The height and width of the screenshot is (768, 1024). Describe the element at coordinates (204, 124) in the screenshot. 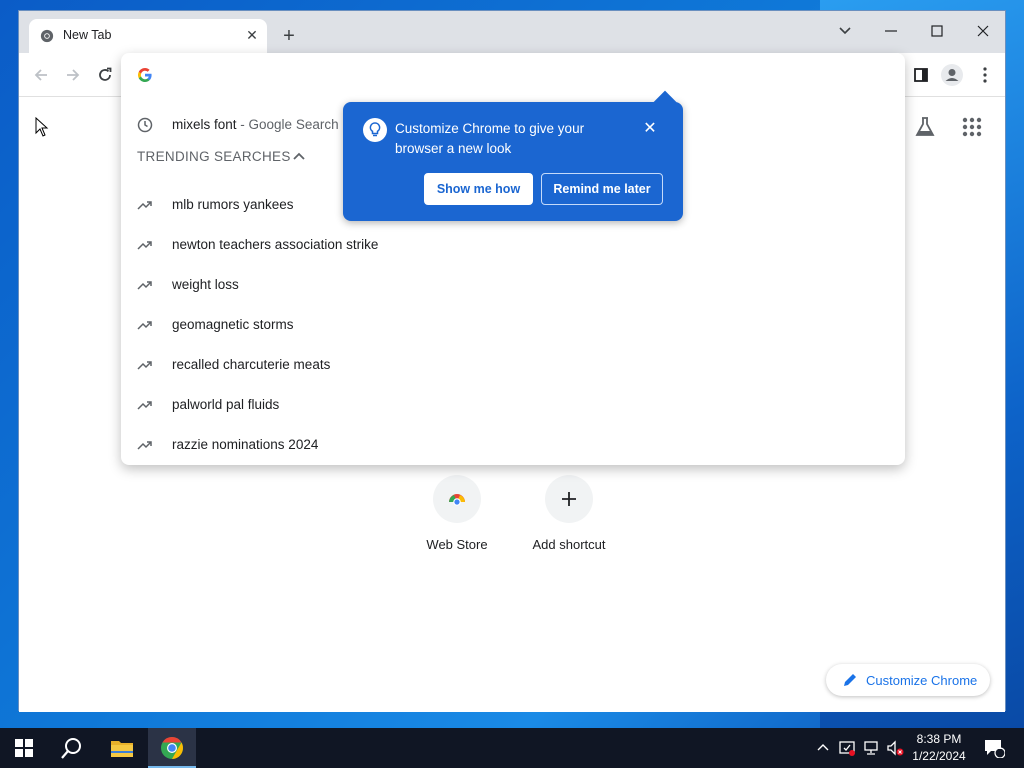

I see `history-query: mixels font` at that location.